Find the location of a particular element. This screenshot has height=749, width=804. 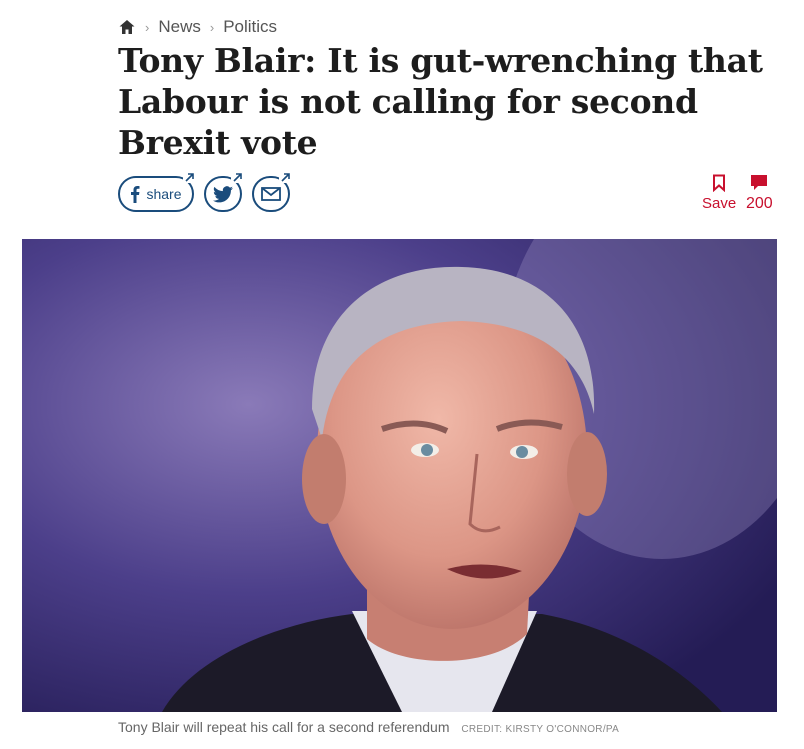

facebook-icon is located at coordinates (135, 194).